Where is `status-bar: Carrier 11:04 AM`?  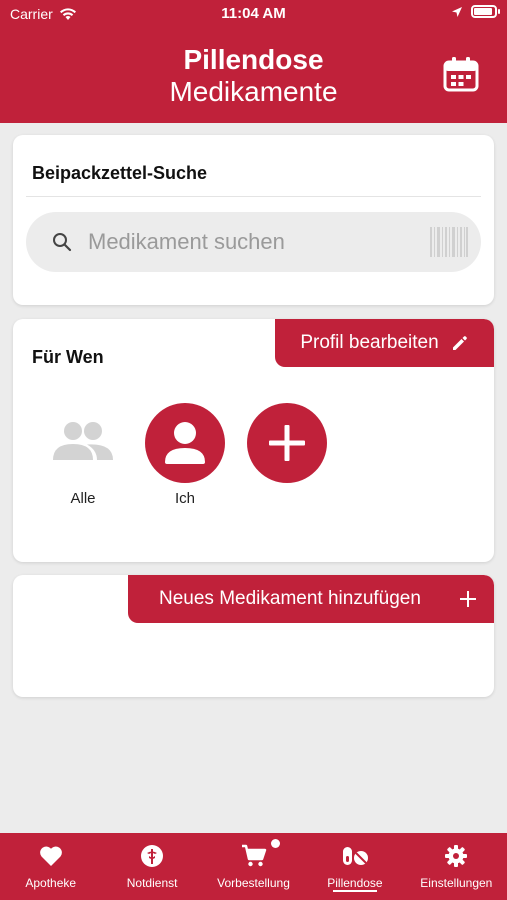
status-bar: Carrier 11:04 AM is located at coordinates (253, 14).